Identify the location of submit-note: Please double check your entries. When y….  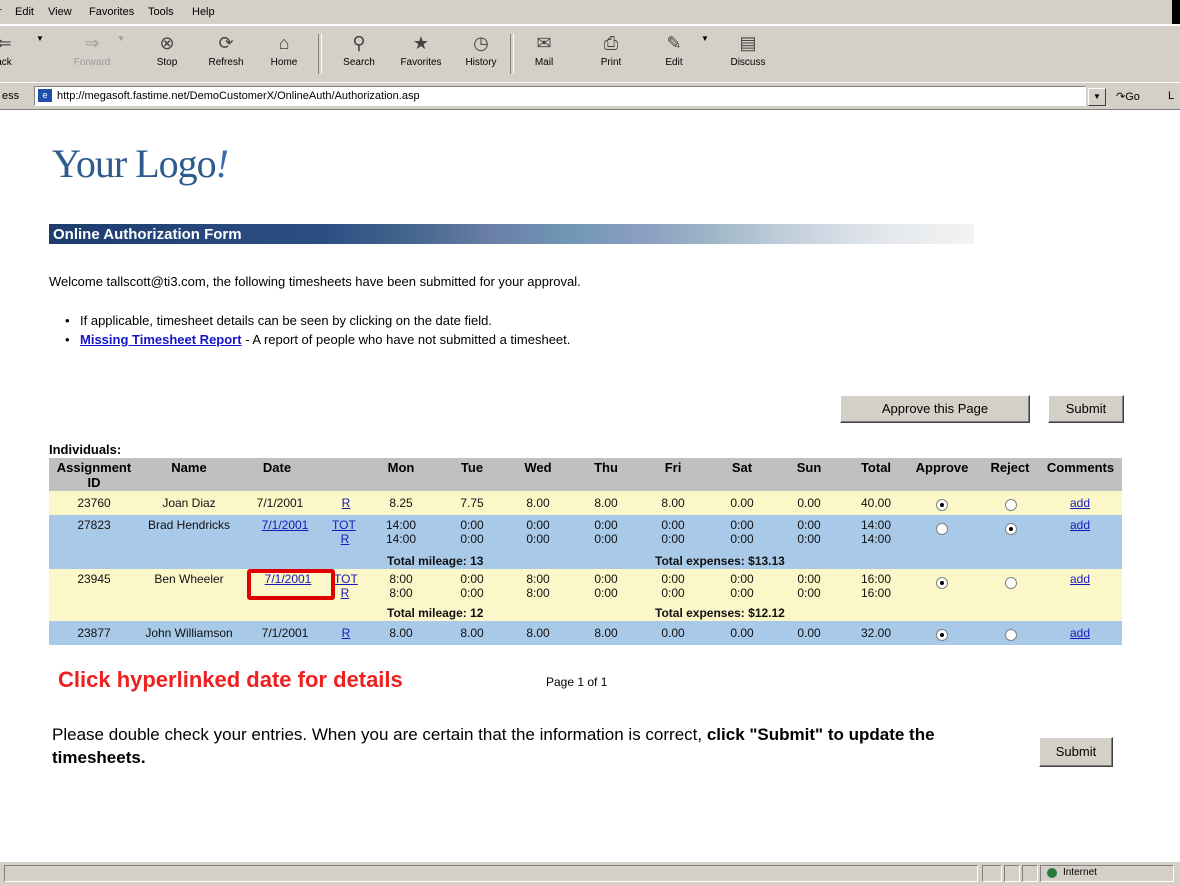
(493, 746).